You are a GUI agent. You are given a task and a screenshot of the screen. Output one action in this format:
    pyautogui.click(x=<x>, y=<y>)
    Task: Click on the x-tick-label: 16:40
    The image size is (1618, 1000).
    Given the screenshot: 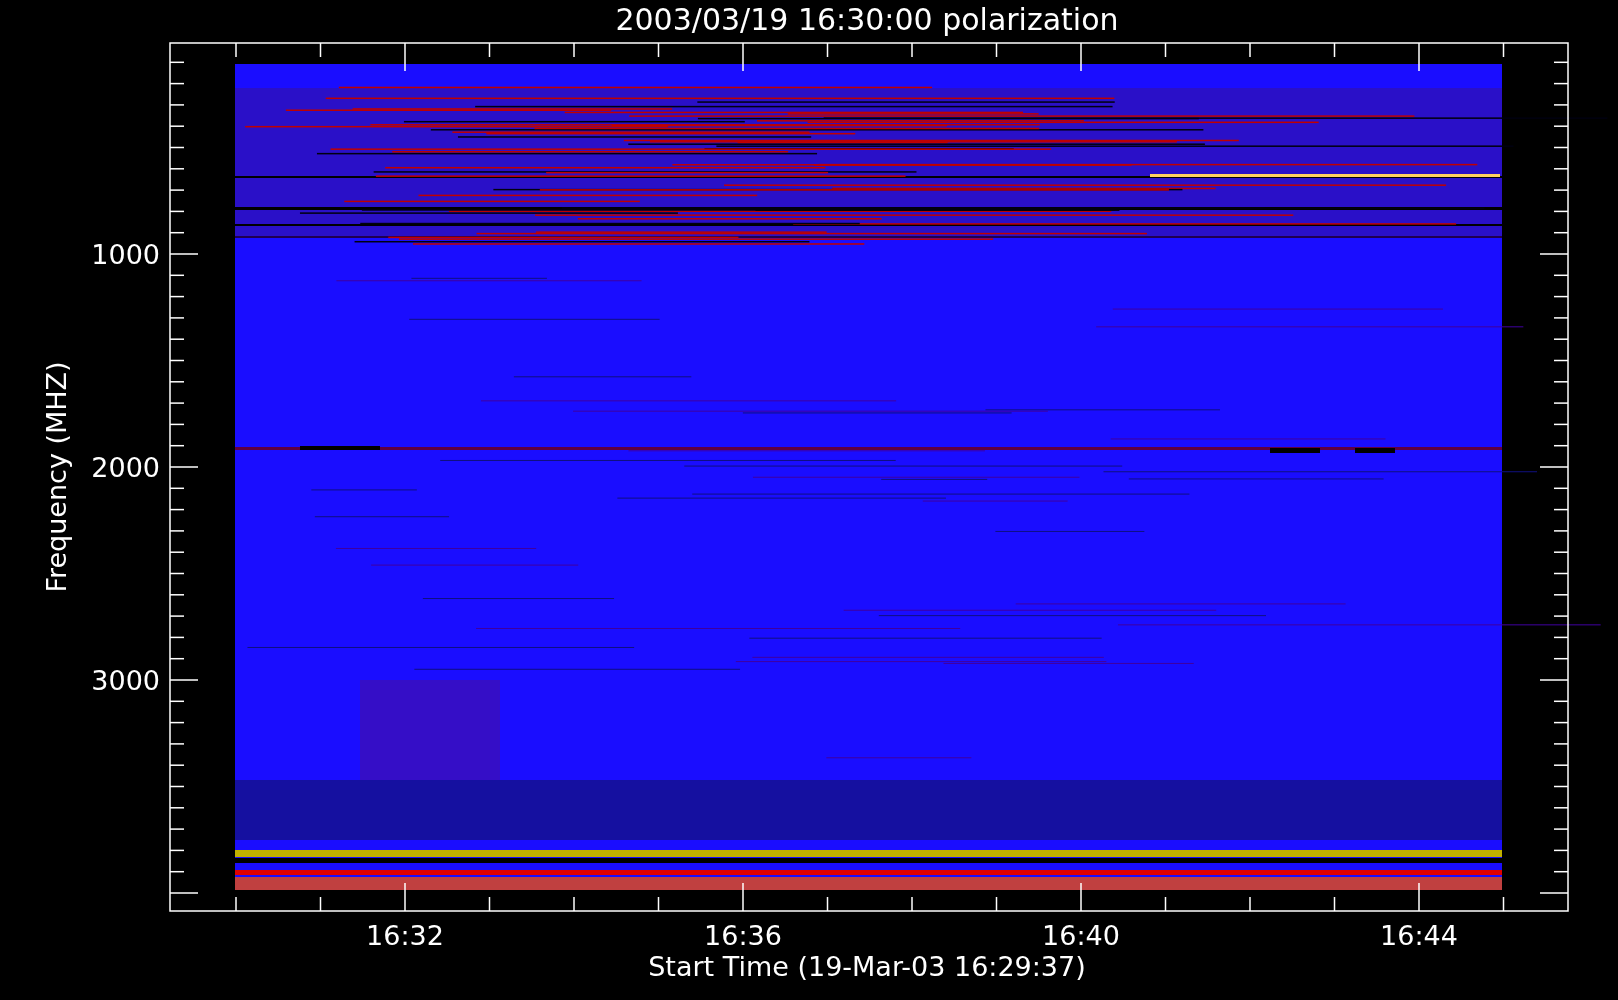 What is the action you would take?
    pyautogui.click(x=1081, y=935)
    